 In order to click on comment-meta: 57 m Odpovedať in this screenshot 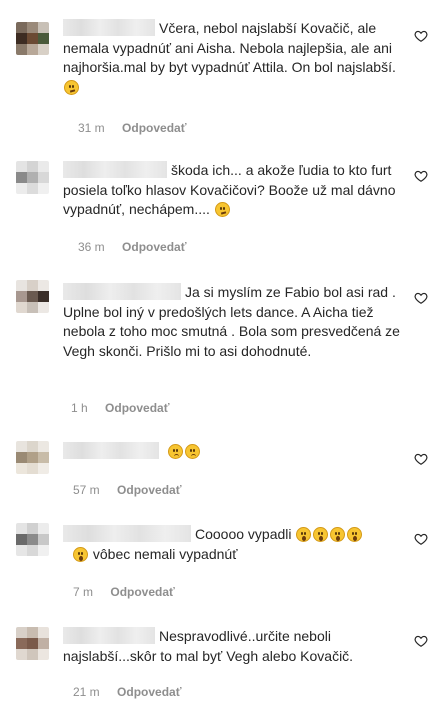, I will do `click(127, 490)`.